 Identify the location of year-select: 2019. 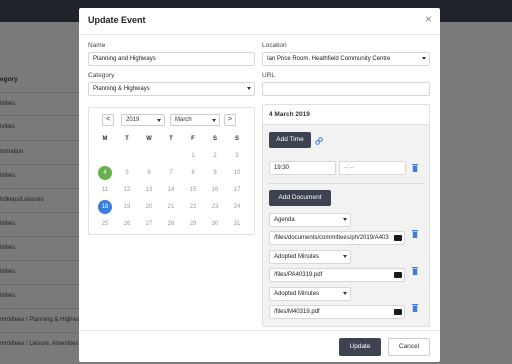
(143, 120).